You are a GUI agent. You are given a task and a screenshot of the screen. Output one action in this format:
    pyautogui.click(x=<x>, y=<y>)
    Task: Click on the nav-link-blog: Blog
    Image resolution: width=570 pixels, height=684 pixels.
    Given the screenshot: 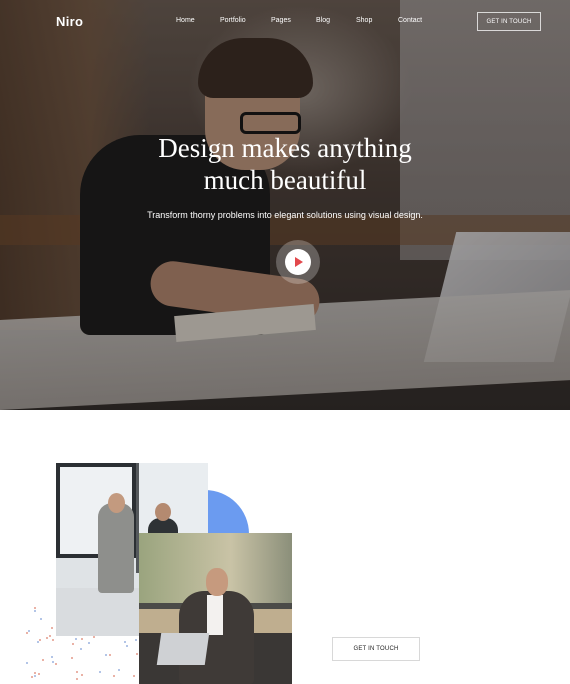 What is the action you would take?
    pyautogui.click(x=323, y=20)
    